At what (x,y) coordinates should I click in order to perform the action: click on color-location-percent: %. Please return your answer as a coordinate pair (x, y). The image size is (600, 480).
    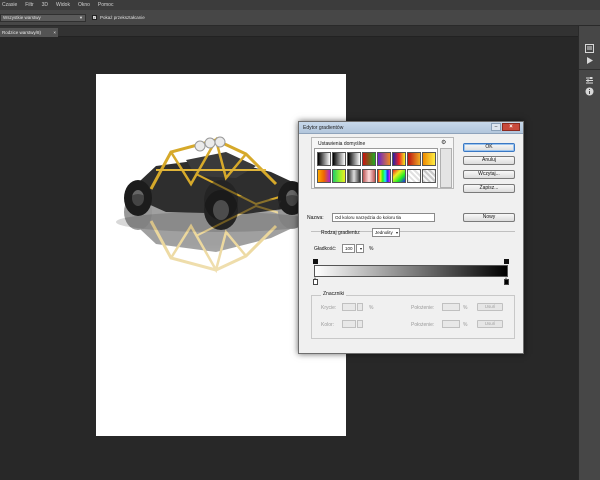
    Looking at the image, I should click on (465, 325).